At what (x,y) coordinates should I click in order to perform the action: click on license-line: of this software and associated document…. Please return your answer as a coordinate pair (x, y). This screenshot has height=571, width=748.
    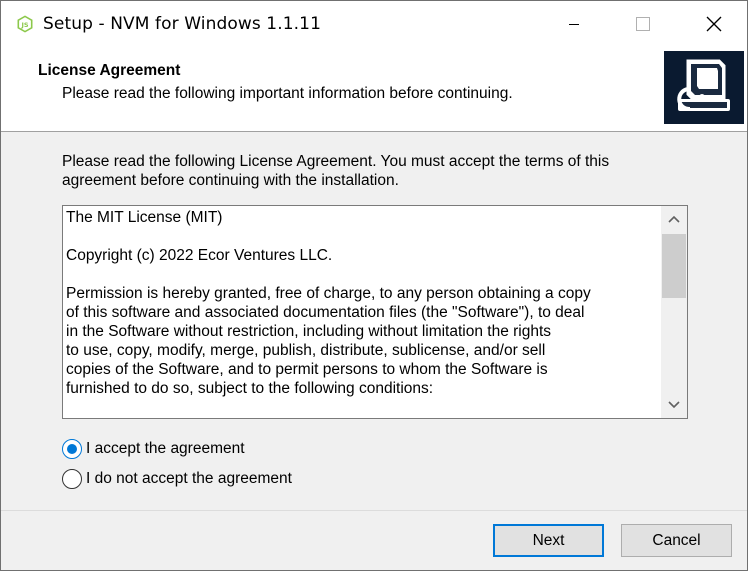
    Looking at the image, I should click on (325, 312).